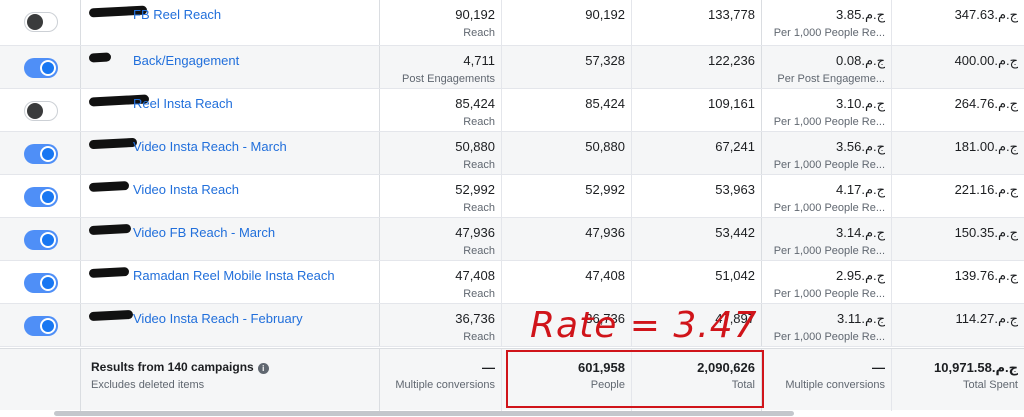 The height and width of the screenshot is (417, 1024). Describe the element at coordinates (424, 413) in the screenshot. I see `horizontal-scrollbar` at that location.